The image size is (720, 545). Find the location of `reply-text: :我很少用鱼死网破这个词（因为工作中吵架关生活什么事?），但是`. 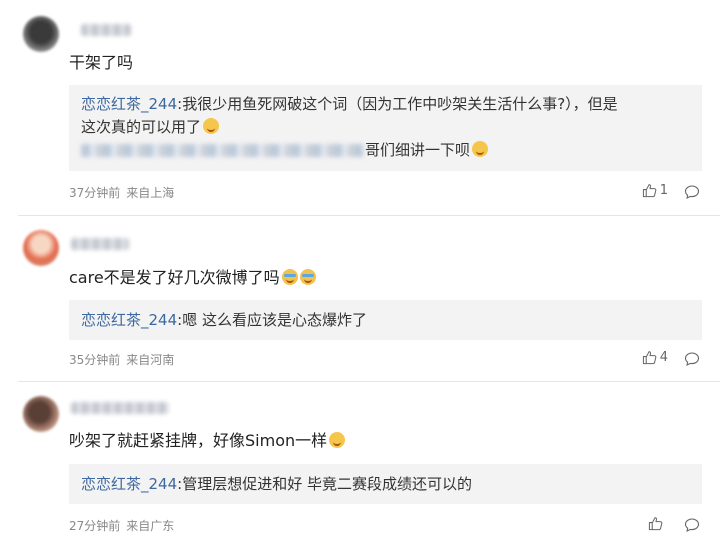

reply-text: :我很少用鱼死网破这个词（因为工作中吵架关生活什么事?），但是 is located at coordinates (397, 104).